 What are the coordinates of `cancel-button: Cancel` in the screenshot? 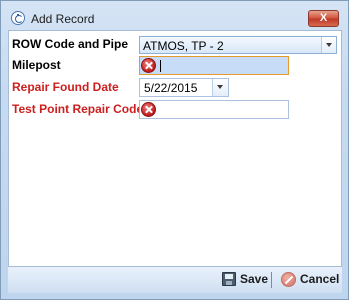 It's located at (310, 280).